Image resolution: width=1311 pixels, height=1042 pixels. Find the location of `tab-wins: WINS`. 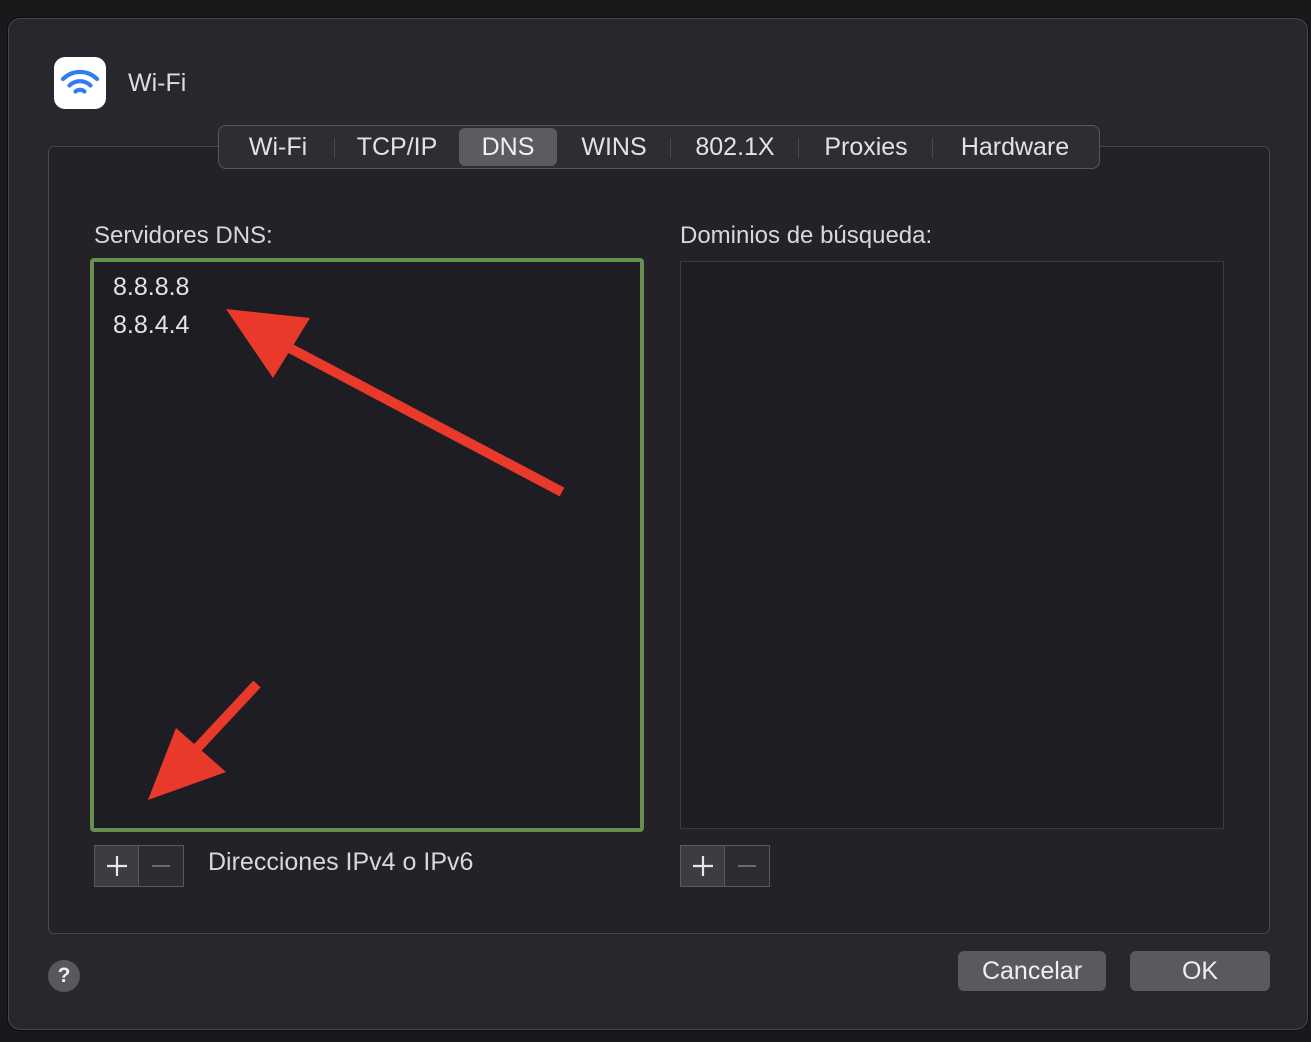

tab-wins: WINS is located at coordinates (614, 147).